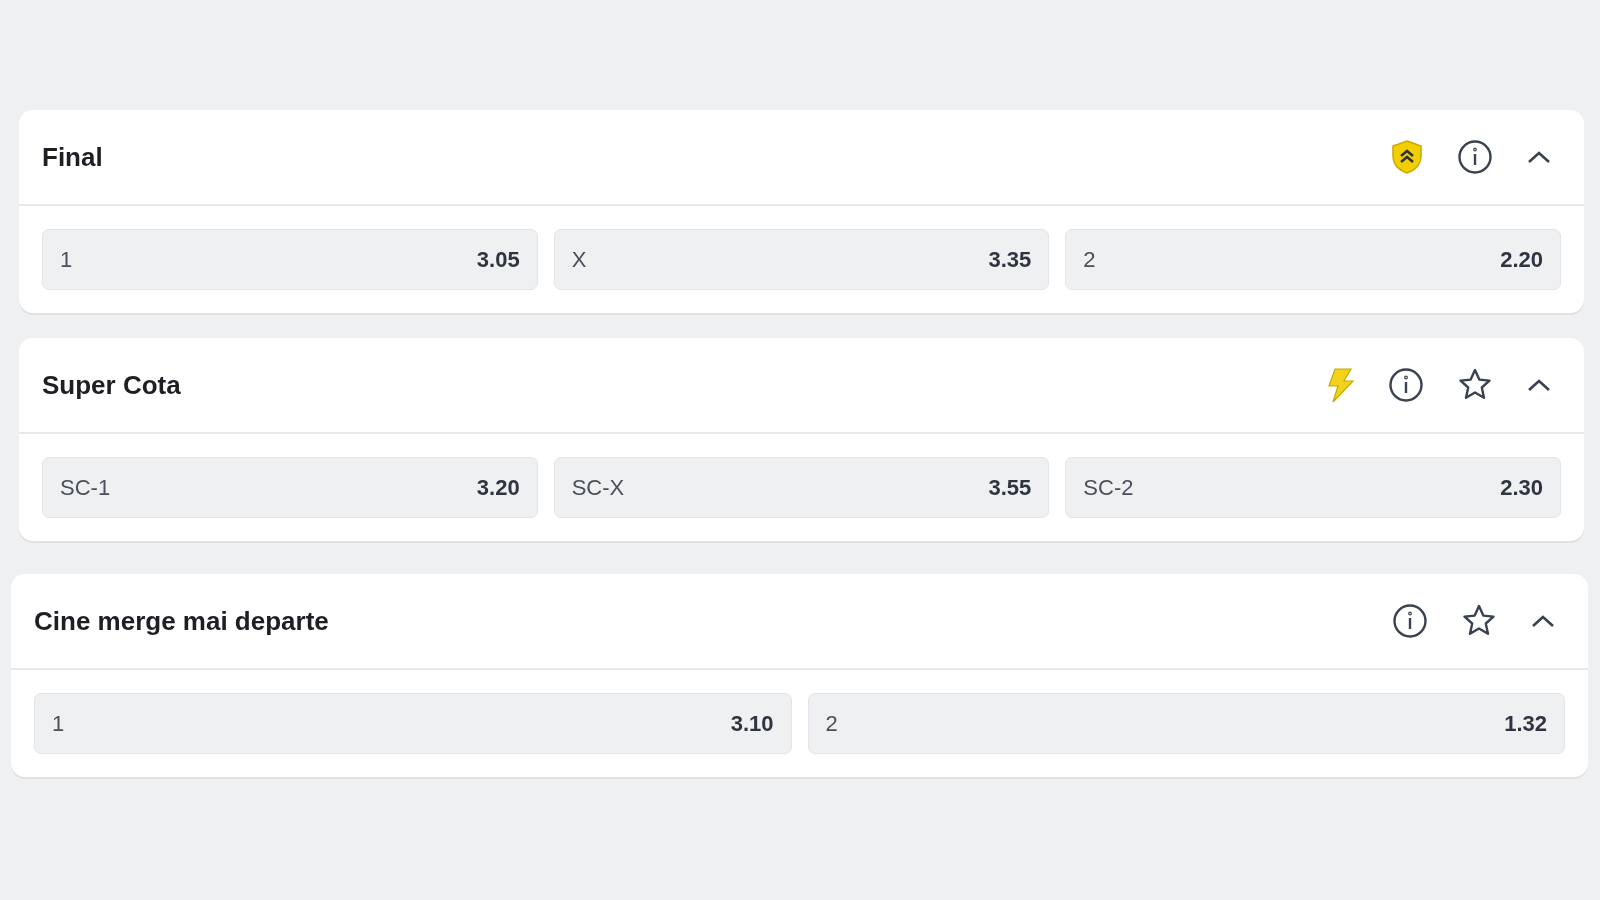  What do you see at coordinates (498, 487) in the screenshot?
I see `odds-value: 3.20` at bounding box center [498, 487].